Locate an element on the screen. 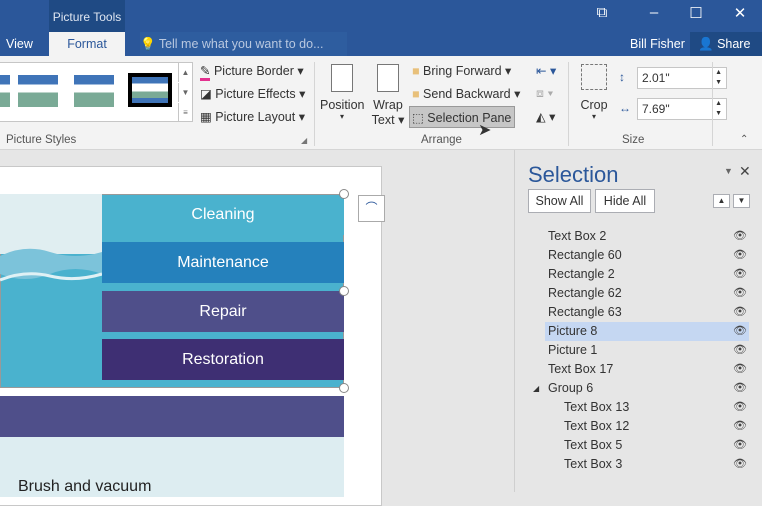 This screenshot has width=762, height=506. person-add-icon: 👤 is located at coordinates (706, 44).